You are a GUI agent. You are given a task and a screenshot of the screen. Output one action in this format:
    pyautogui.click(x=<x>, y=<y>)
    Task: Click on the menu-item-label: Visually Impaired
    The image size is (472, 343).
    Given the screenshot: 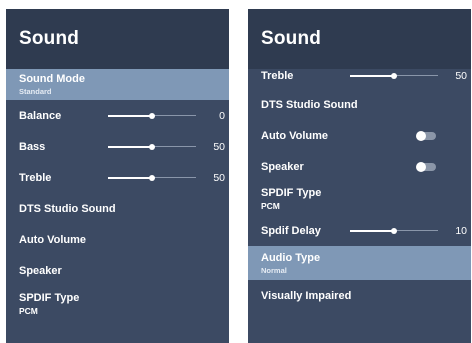 What is the action you would take?
    pyautogui.click(x=306, y=295)
    